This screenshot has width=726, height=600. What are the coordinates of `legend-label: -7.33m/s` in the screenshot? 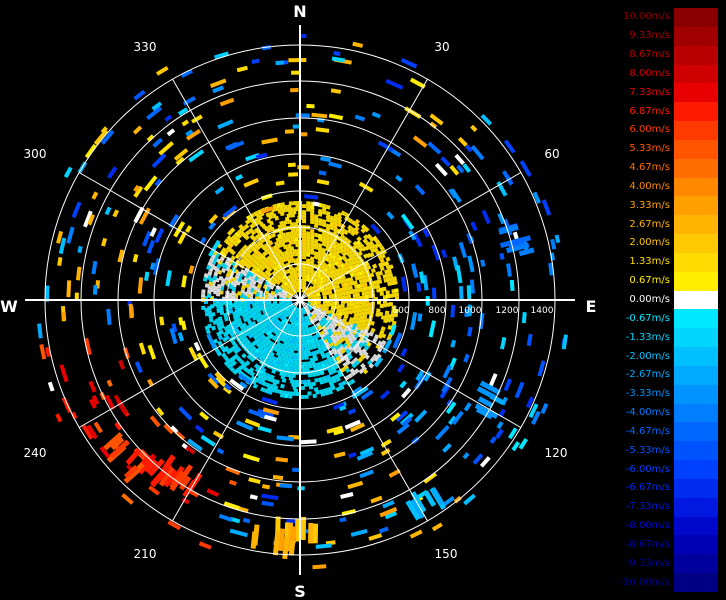 It's located at (647, 507).